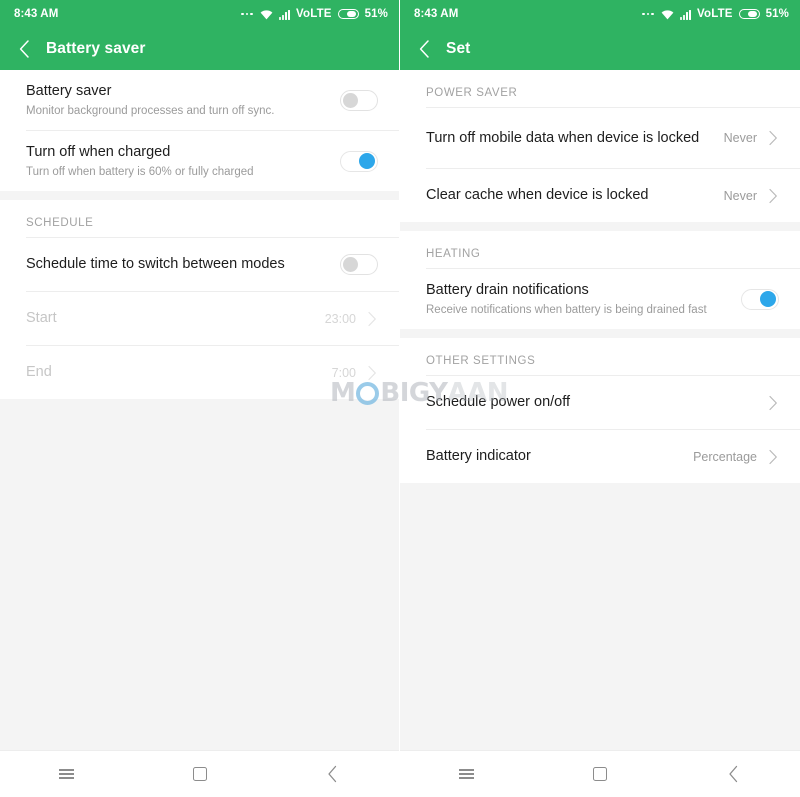 The width and height of the screenshot is (800, 797). Describe the element at coordinates (725, 456) in the screenshot. I see `list-item-value: Percentage` at that location.